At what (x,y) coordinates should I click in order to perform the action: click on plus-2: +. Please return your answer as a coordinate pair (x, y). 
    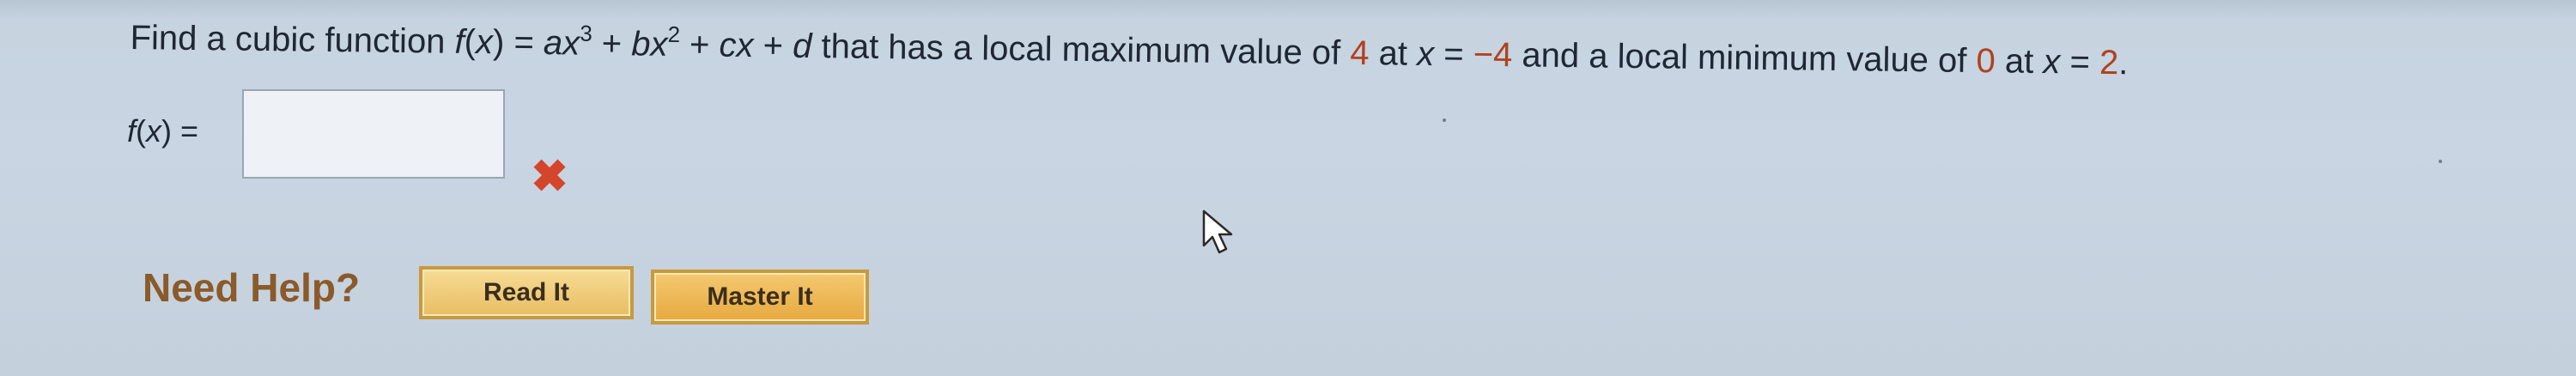
    Looking at the image, I should click on (700, 45).